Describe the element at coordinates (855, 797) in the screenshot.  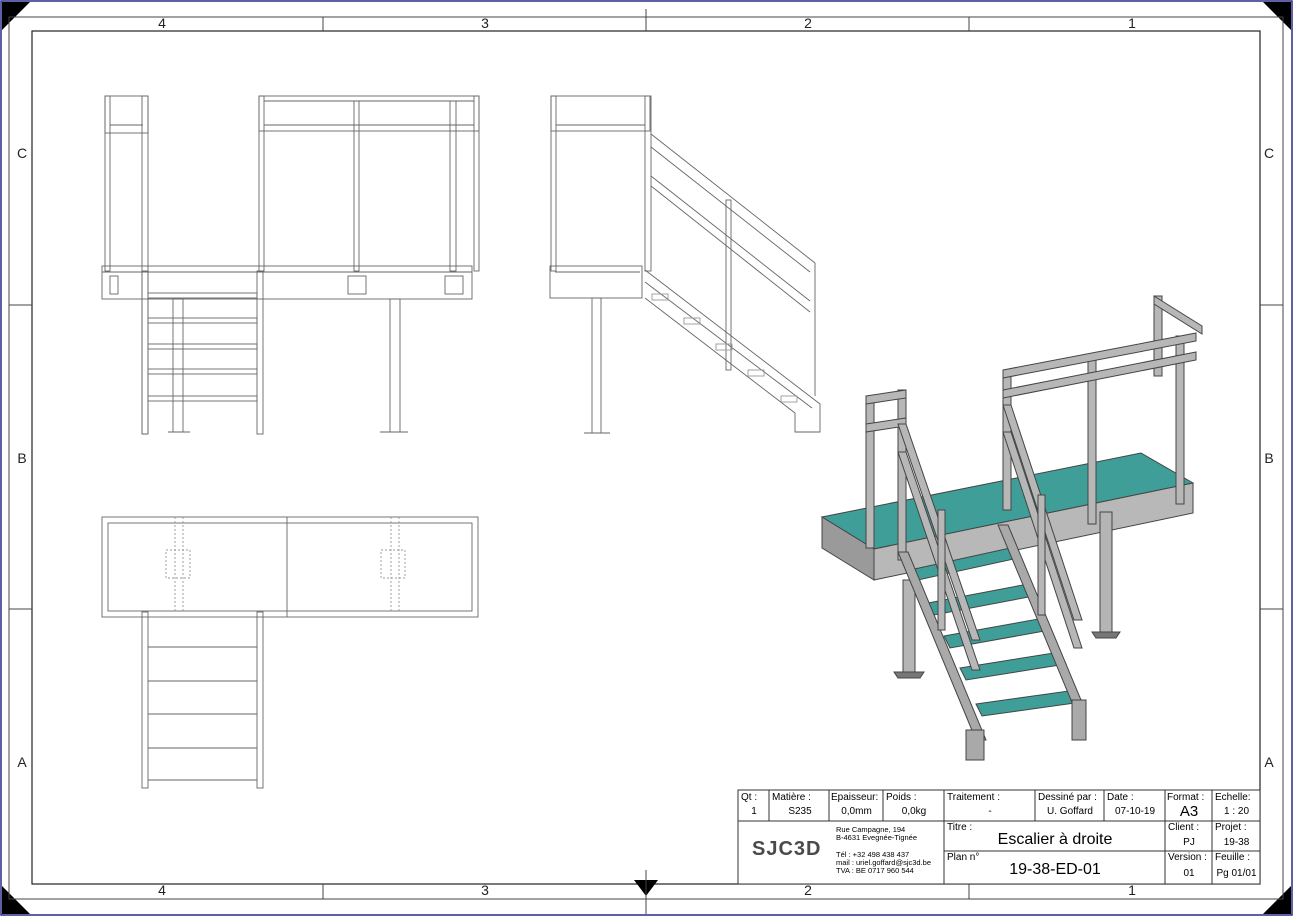
I see `thickness-label: Epaisseur:` at that location.